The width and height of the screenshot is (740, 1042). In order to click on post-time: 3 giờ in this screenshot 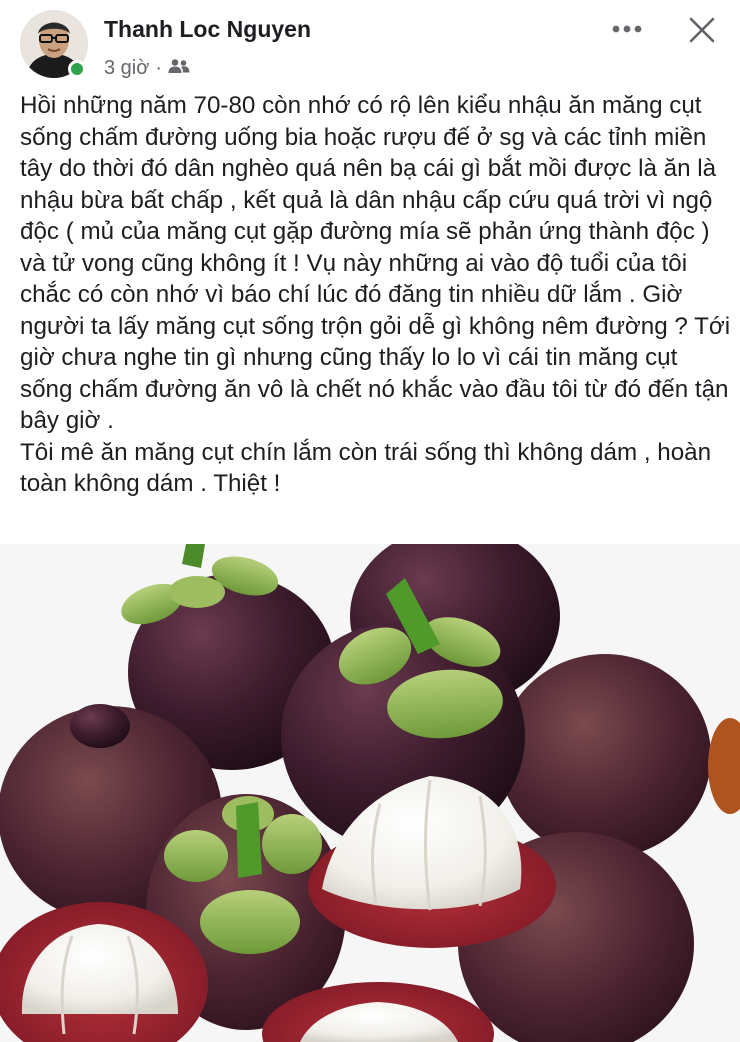, I will do `click(126, 68)`.